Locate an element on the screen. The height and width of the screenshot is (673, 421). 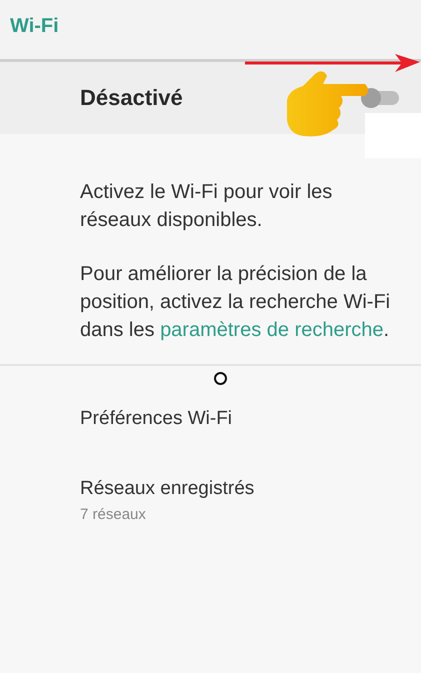
switch-label: Désactivé is located at coordinates (131, 98).